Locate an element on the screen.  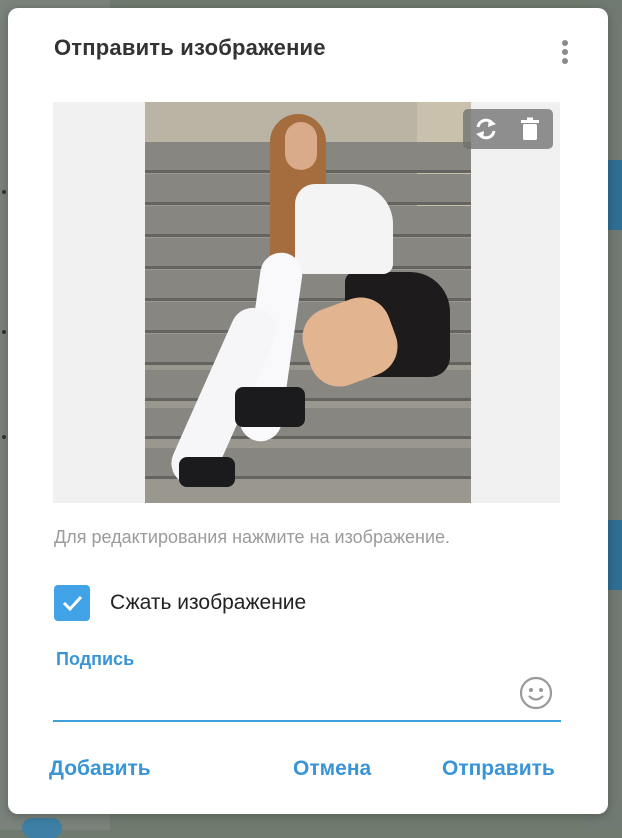
replace-icon is located at coordinates (486, 129).